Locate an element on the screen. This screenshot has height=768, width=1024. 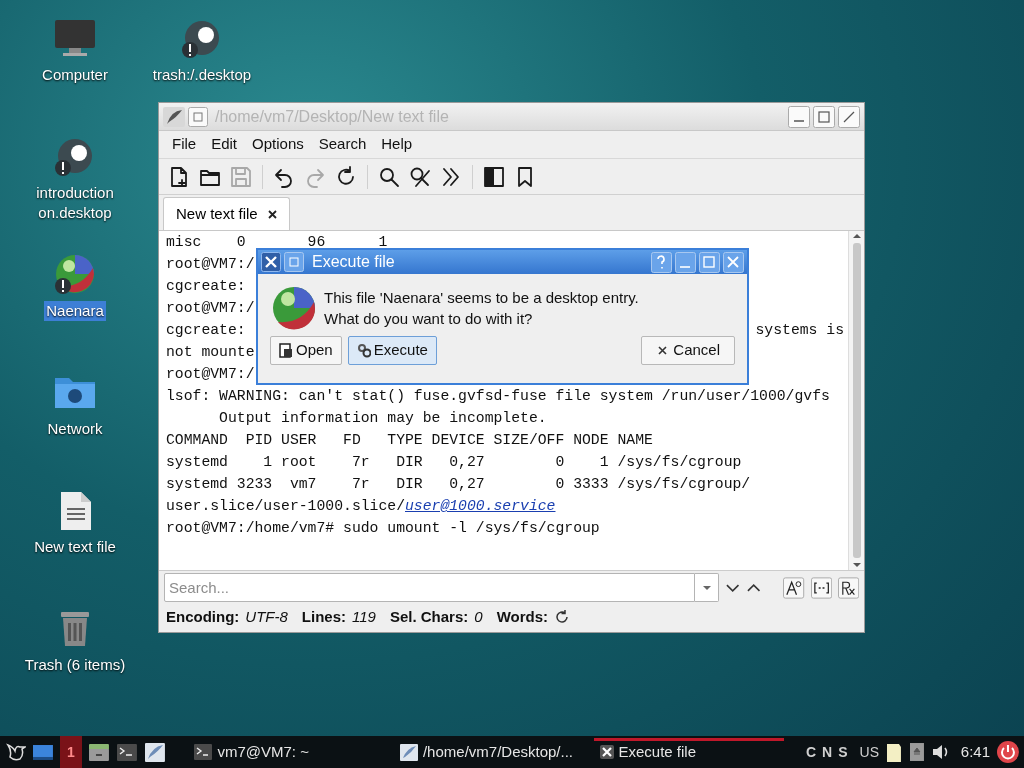
match-case-icon is located at coordinates (794, 587).